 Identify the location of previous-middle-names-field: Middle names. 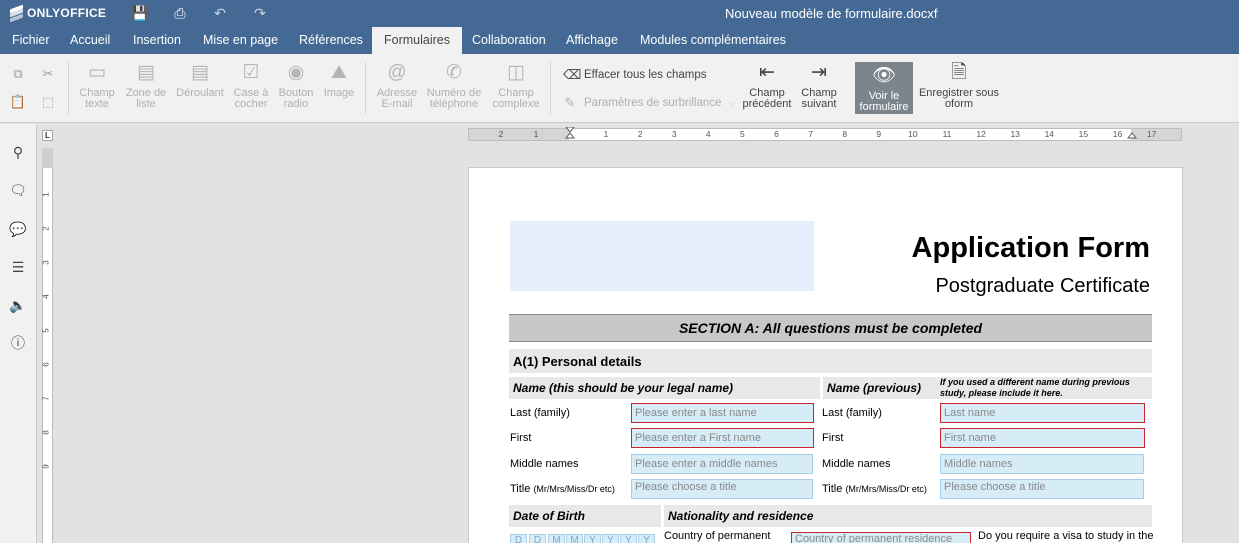
(1042, 464).